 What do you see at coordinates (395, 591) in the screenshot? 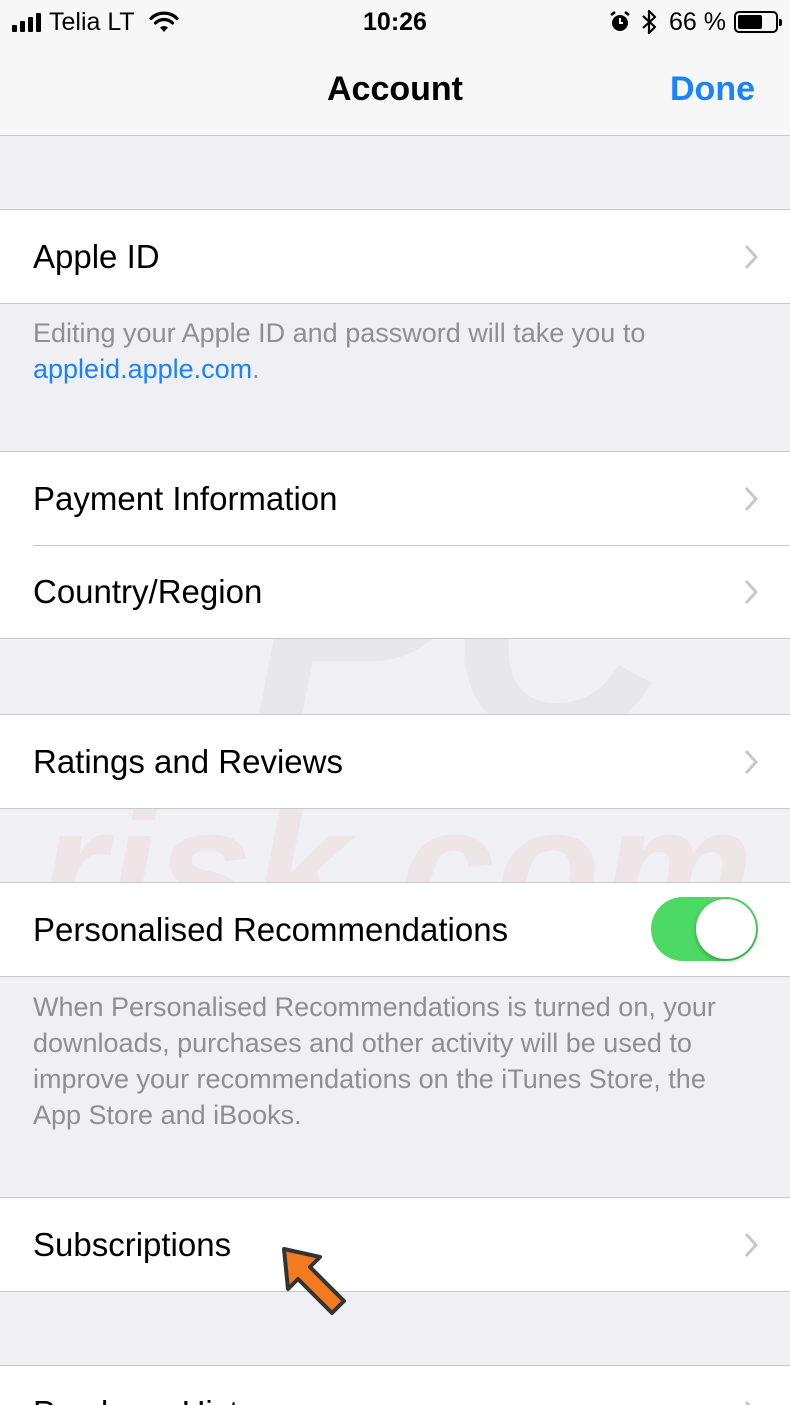
I see `country-region-row: Country/Region` at bounding box center [395, 591].